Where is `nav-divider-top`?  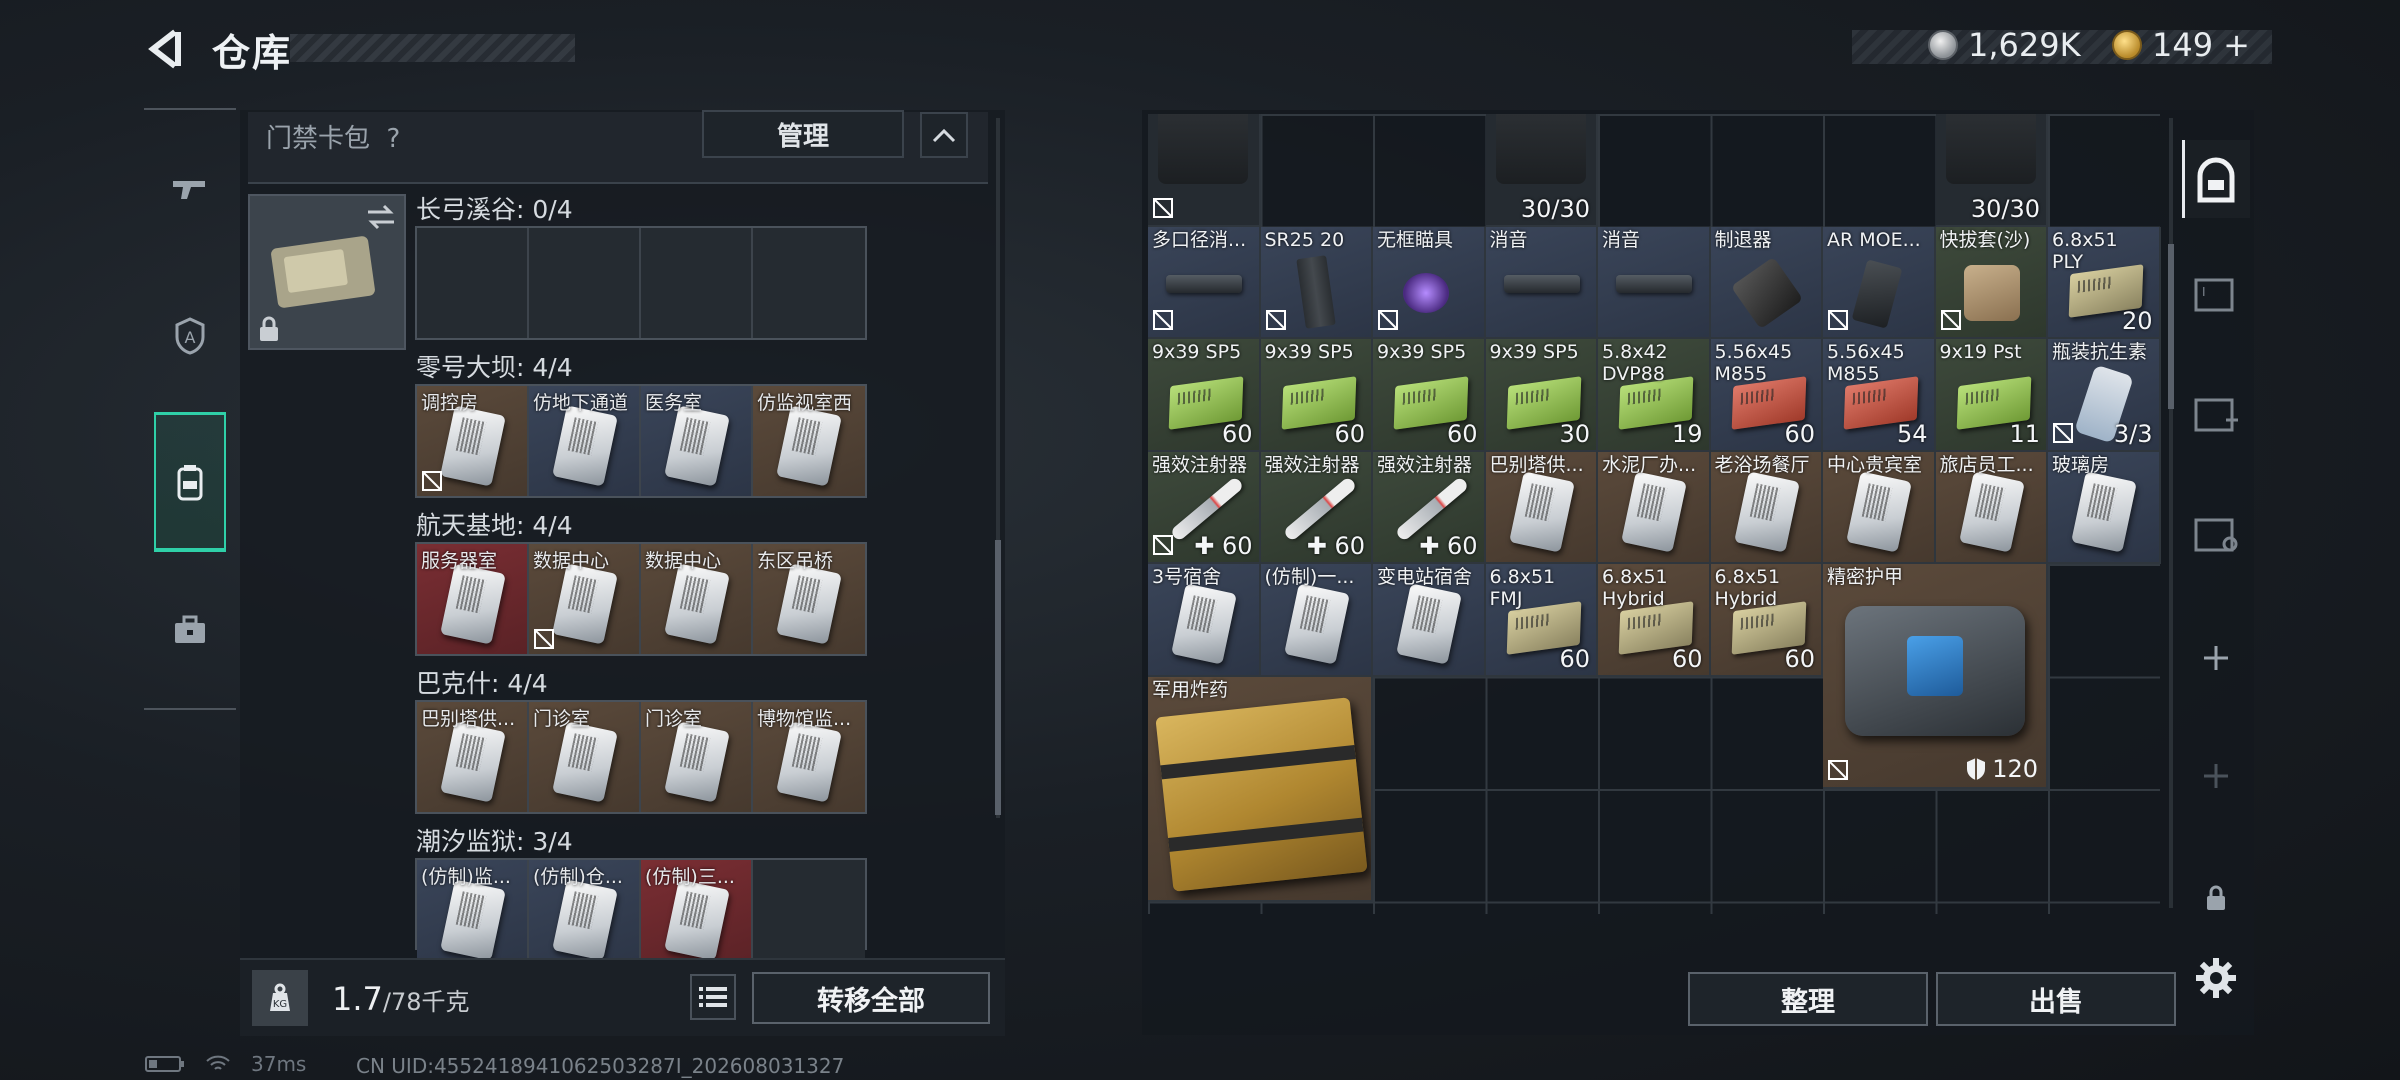
nav-divider-top is located at coordinates (190, 109).